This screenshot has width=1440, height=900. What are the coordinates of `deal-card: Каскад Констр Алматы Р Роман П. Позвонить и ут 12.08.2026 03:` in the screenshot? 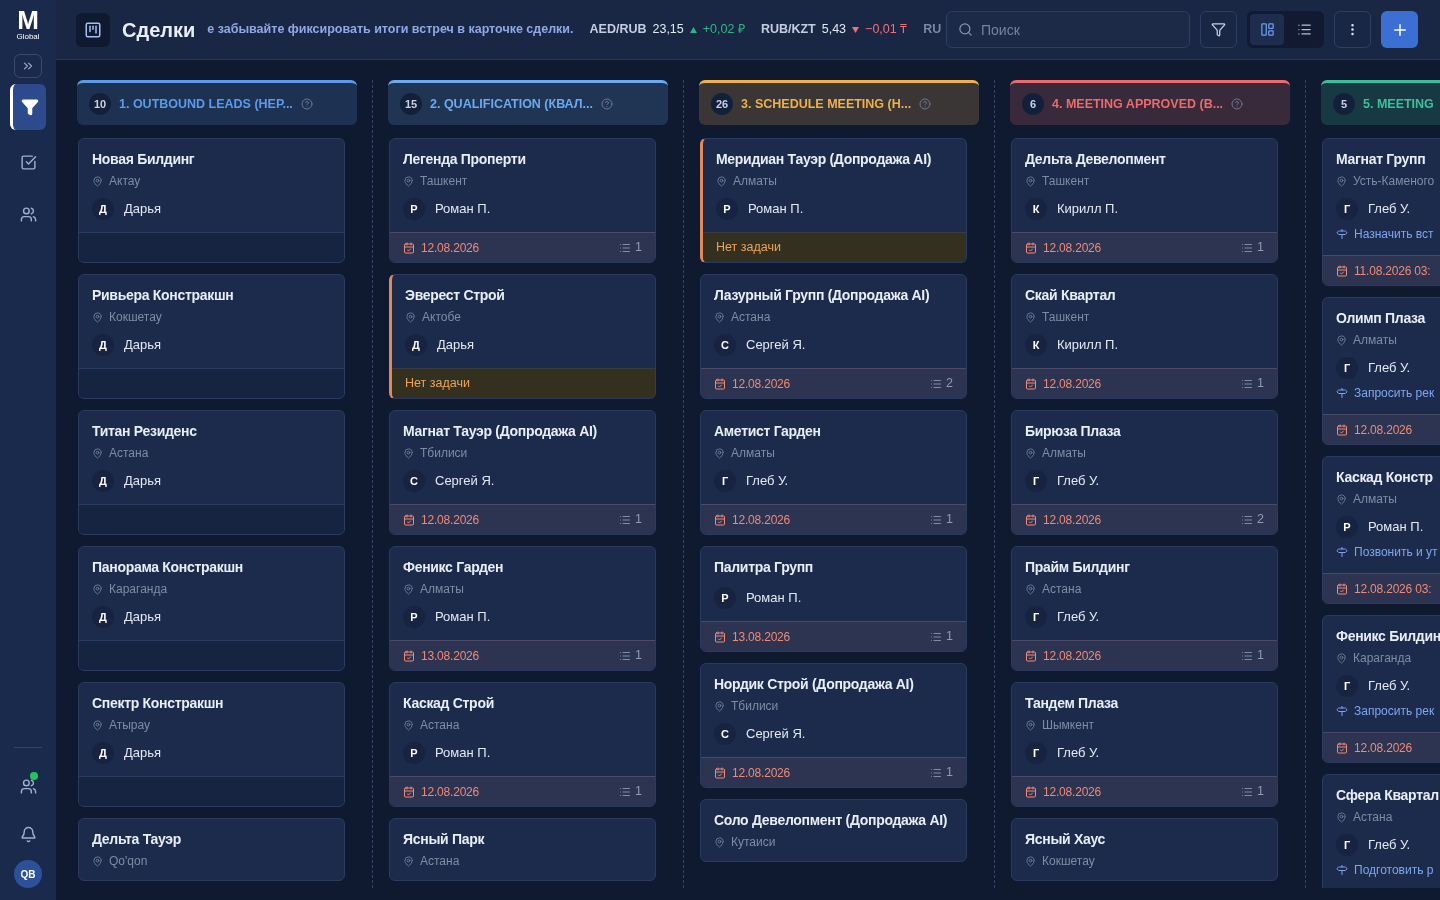 It's located at (1381, 530).